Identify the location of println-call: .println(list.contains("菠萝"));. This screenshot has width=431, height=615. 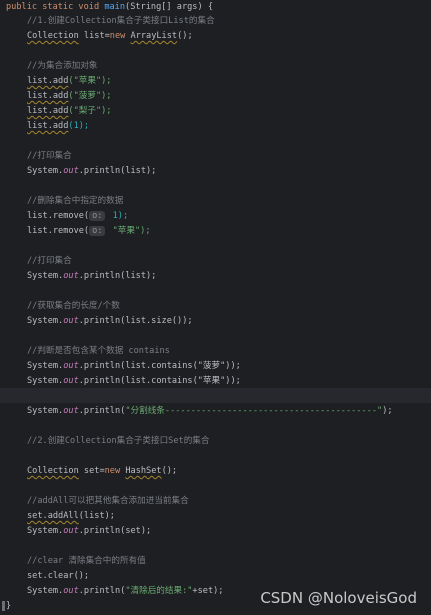
(159, 366).